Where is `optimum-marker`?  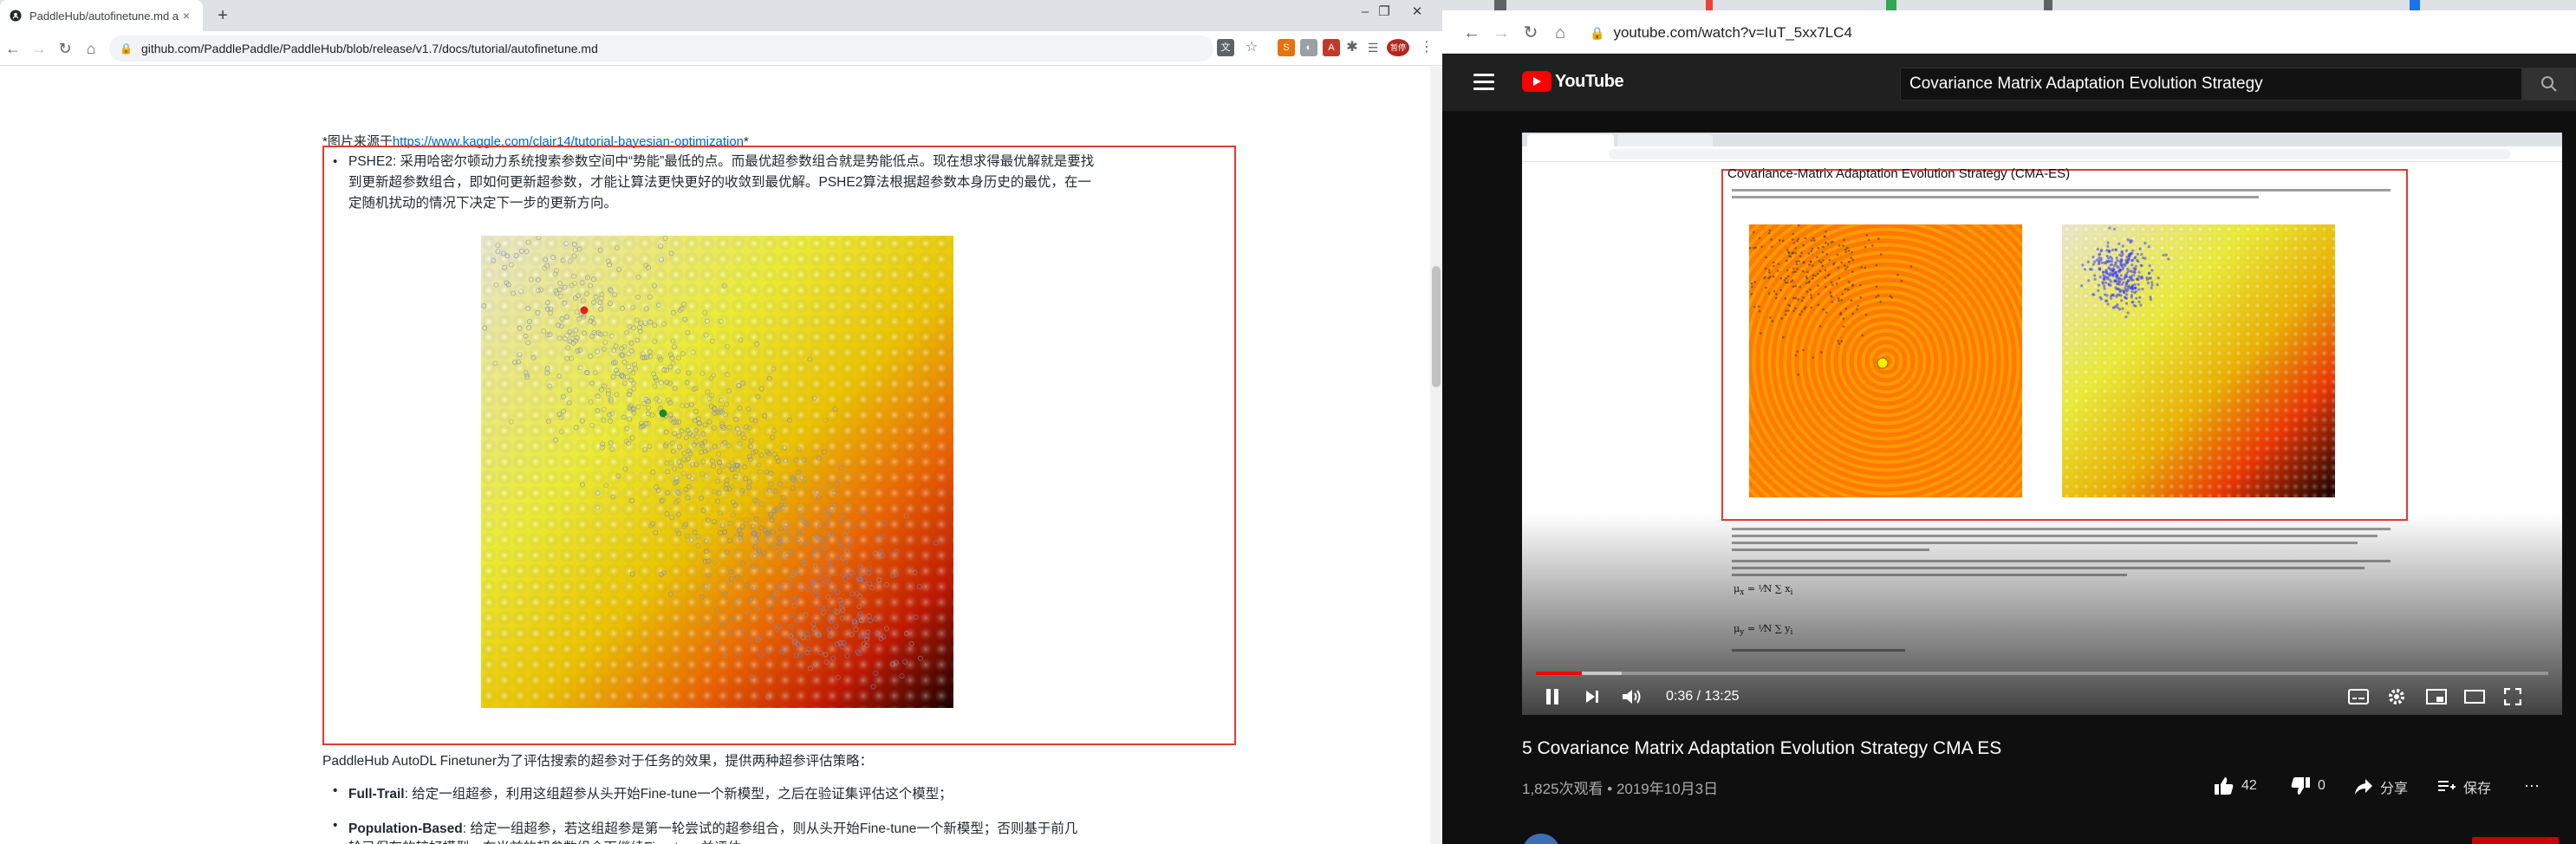 optimum-marker is located at coordinates (1883, 363).